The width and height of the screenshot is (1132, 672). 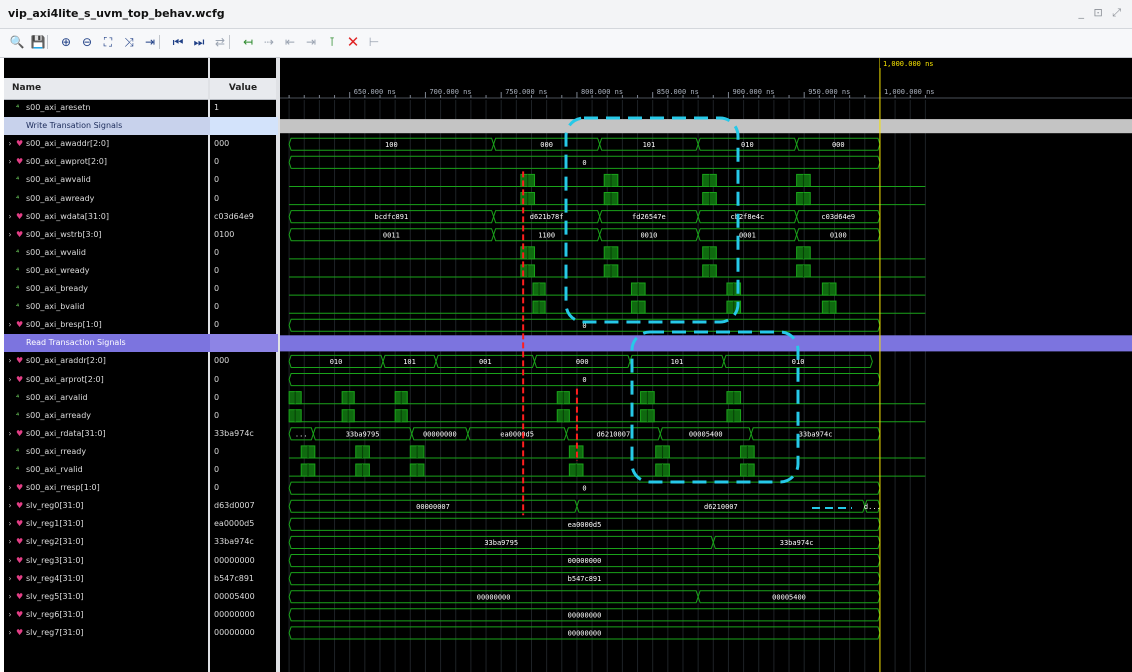 What do you see at coordinates (585, 561) in the screenshot?
I see `bus-value-label: 00000000` at bounding box center [585, 561].